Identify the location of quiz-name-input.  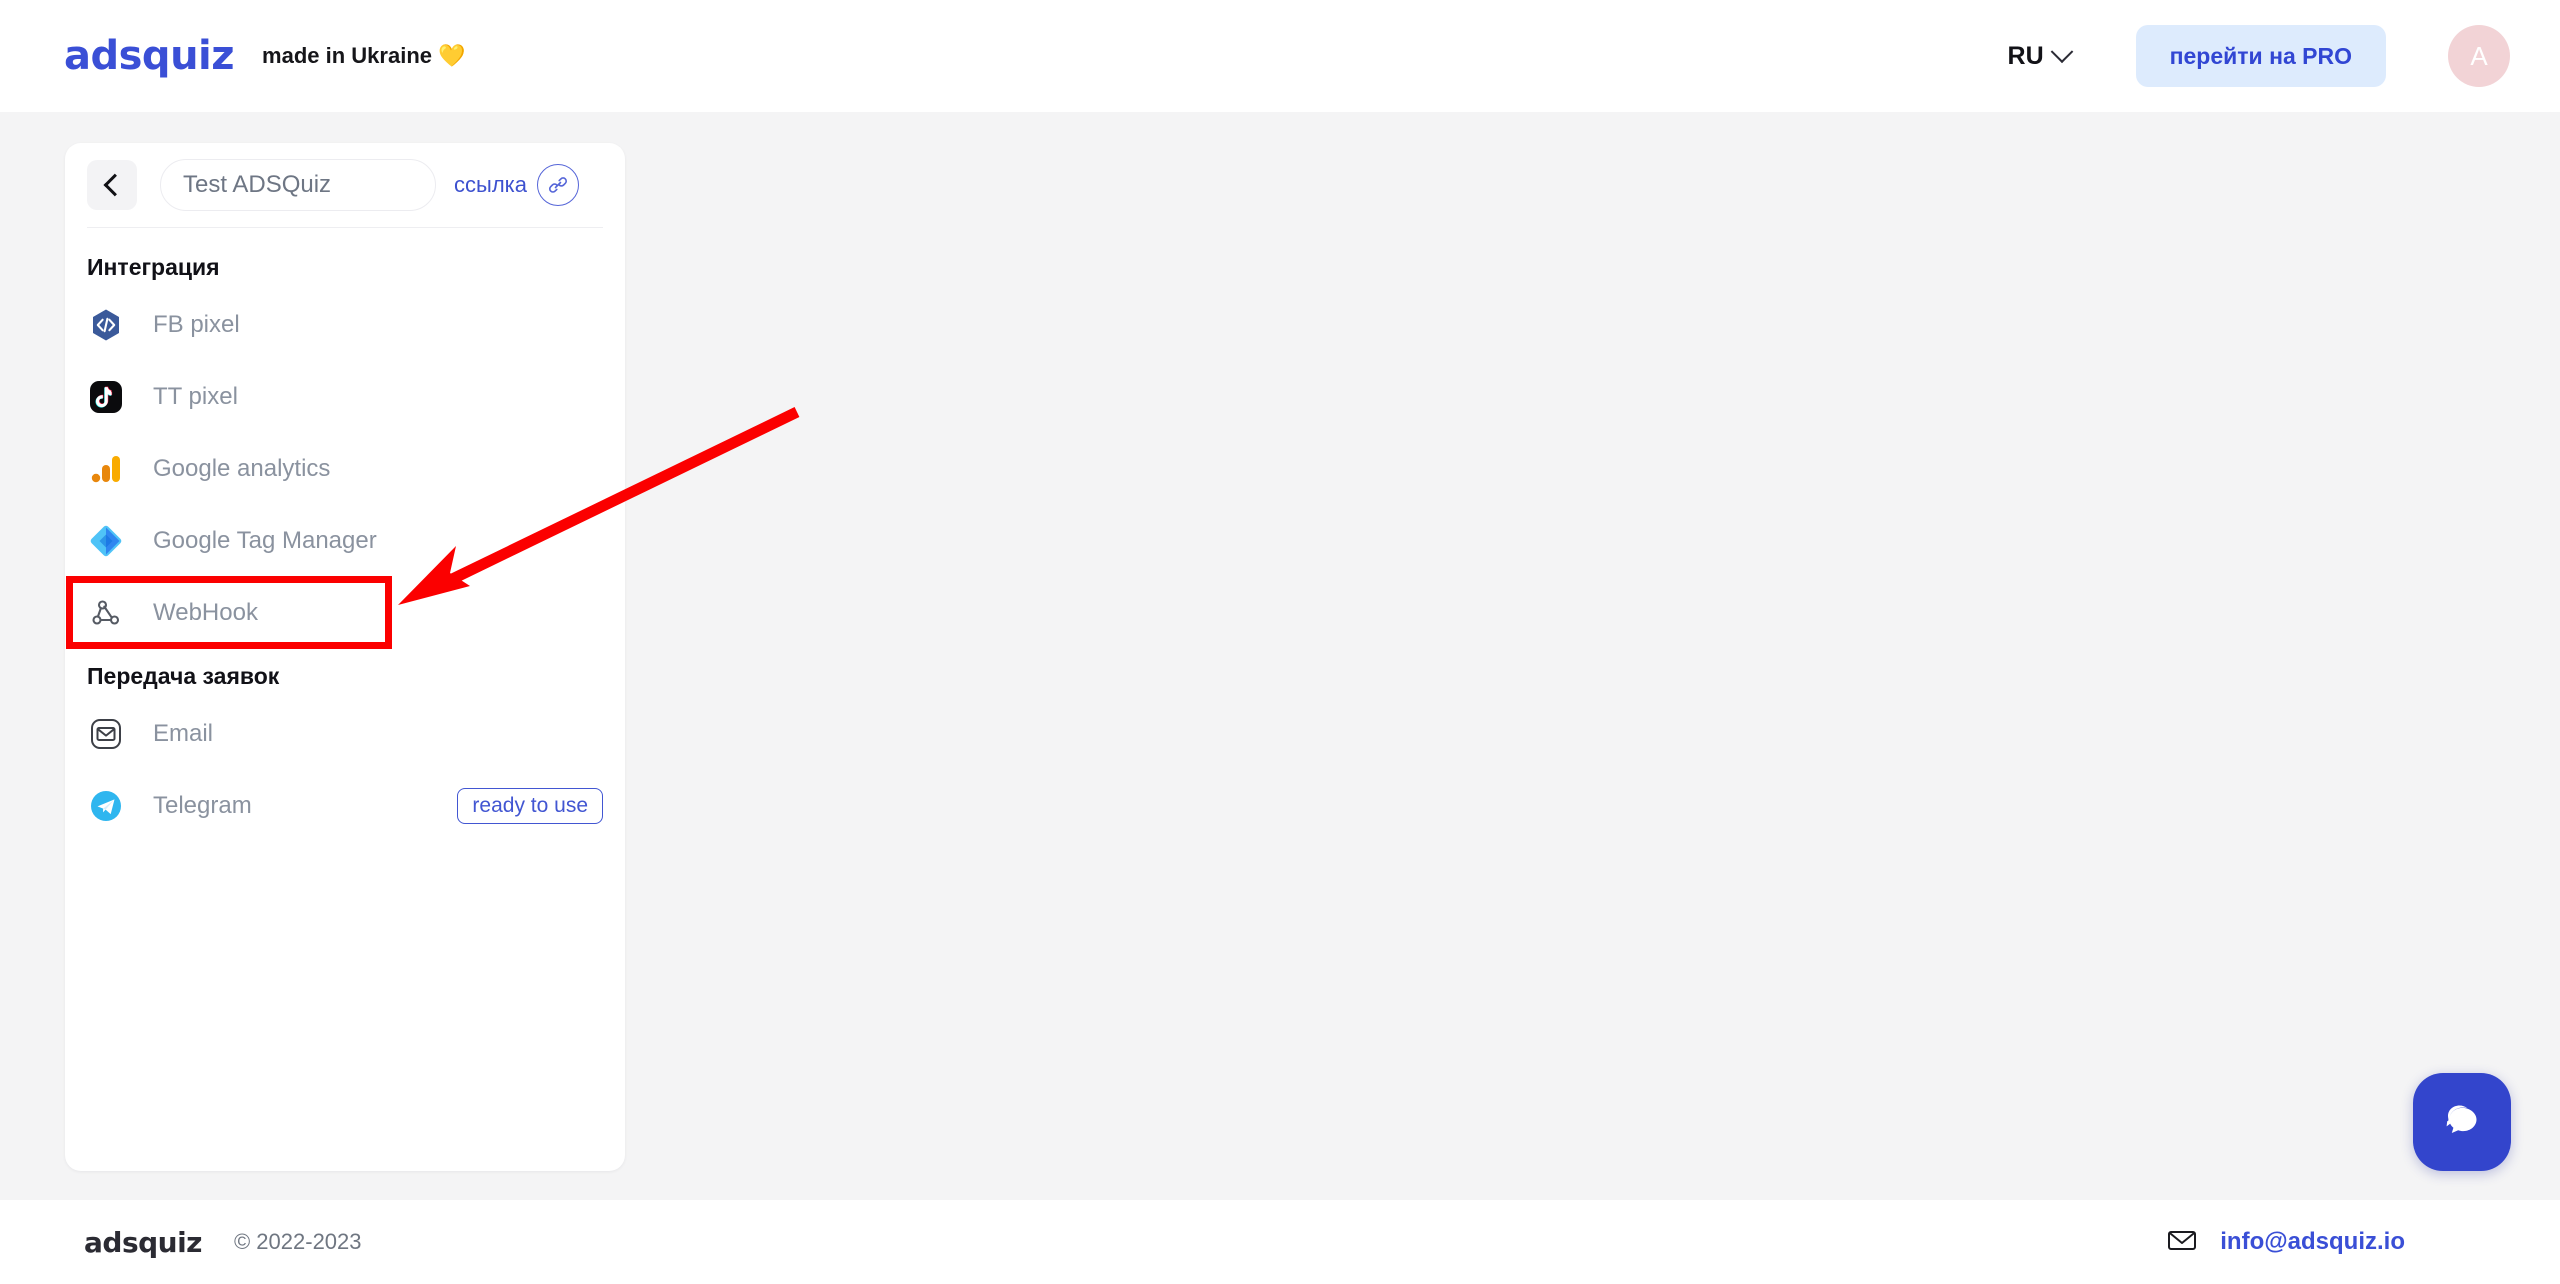
(298, 185).